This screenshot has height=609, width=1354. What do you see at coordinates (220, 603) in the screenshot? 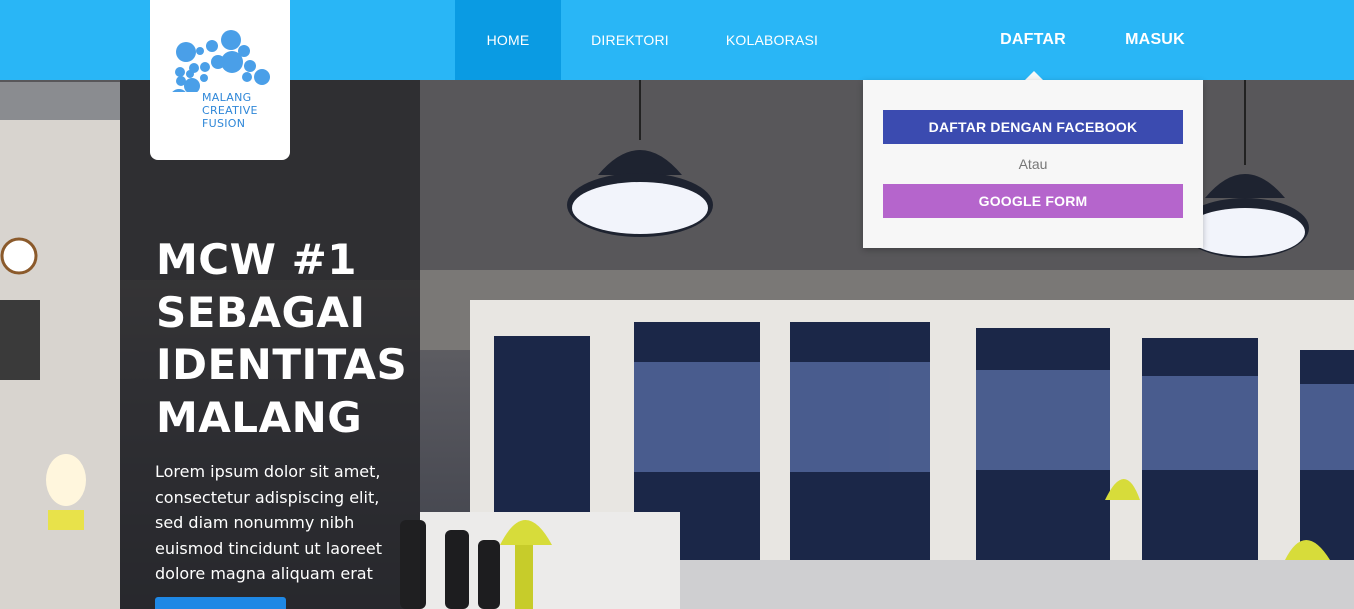
I see `hero-cta-button` at bounding box center [220, 603].